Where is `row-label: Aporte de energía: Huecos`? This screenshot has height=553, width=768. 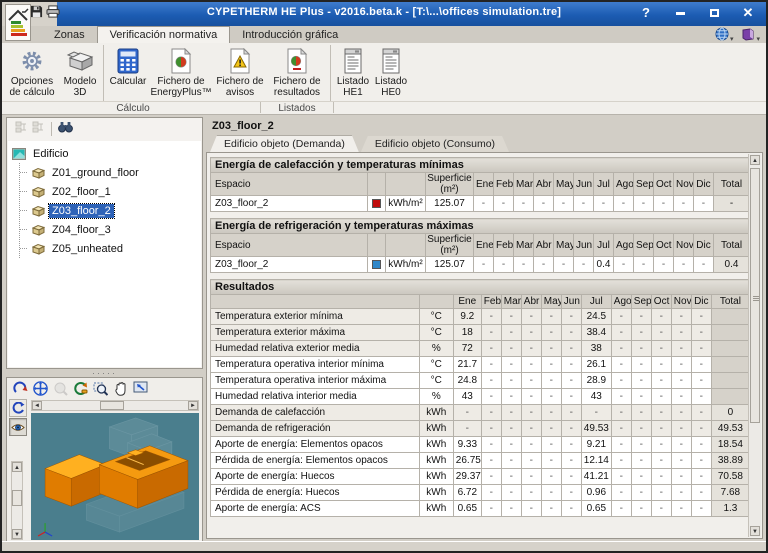 row-label: Aporte de energía: Huecos is located at coordinates (315, 476).